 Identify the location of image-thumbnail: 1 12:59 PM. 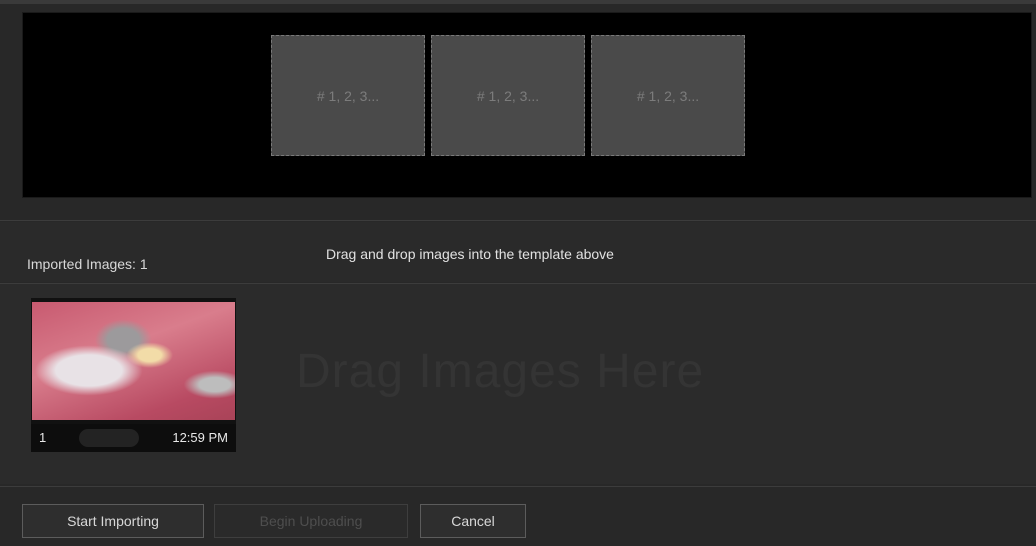
(133, 375).